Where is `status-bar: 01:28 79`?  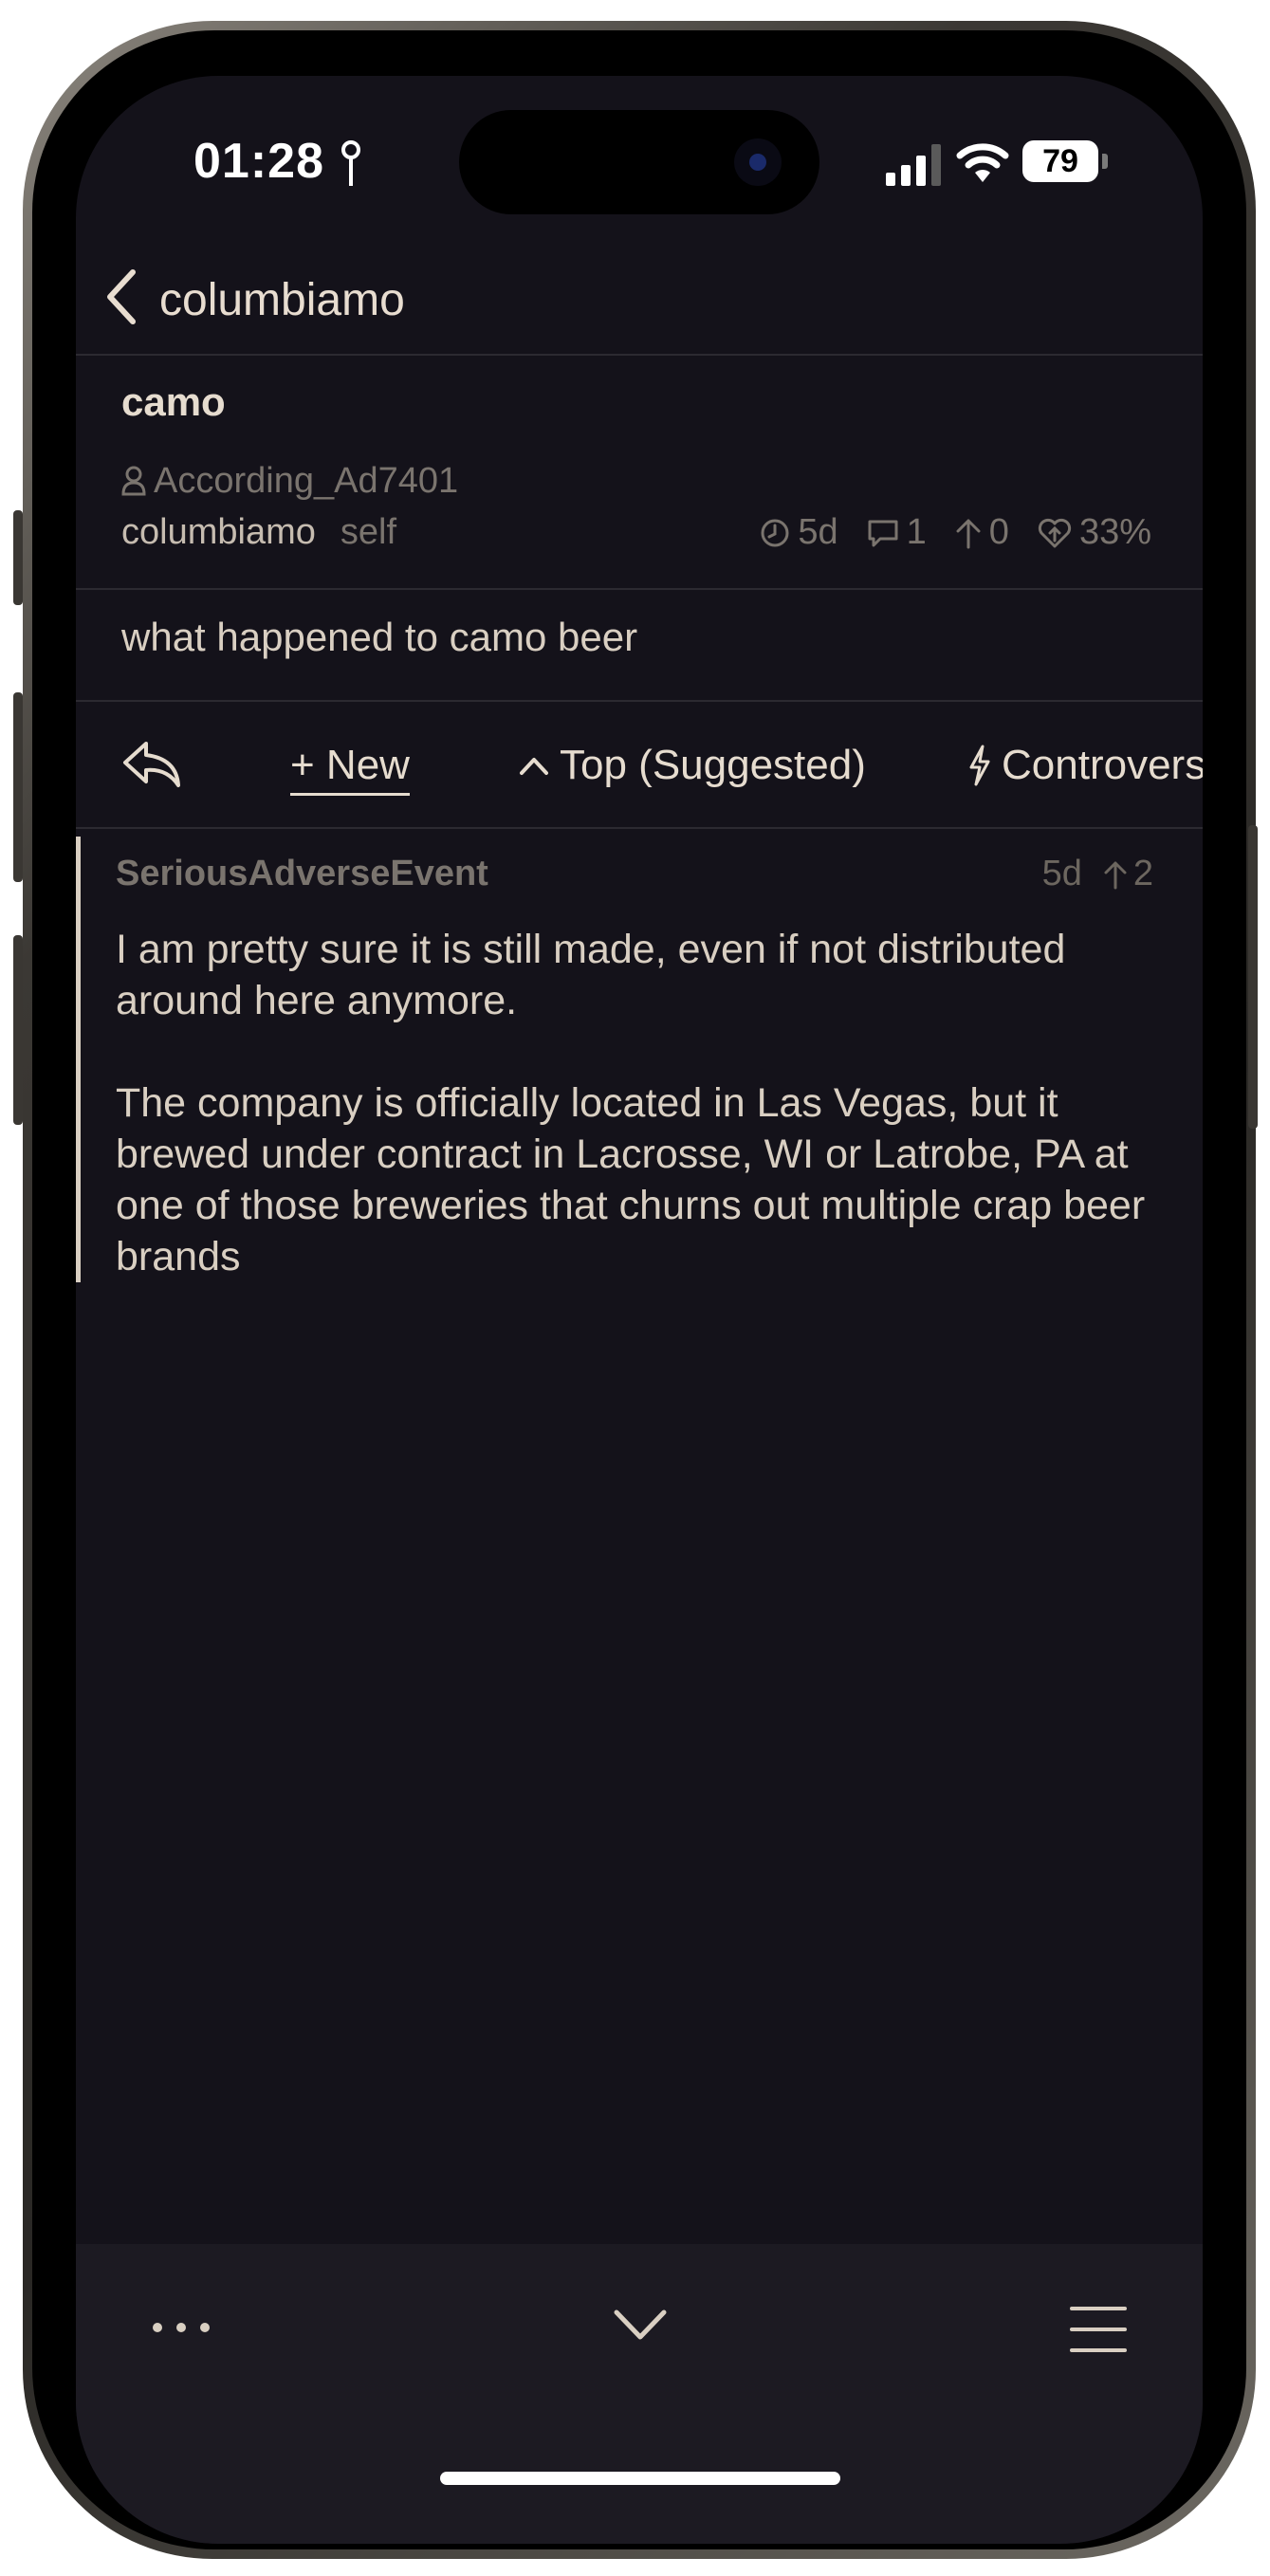 status-bar: 01:28 79 is located at coordinates (639, 159).